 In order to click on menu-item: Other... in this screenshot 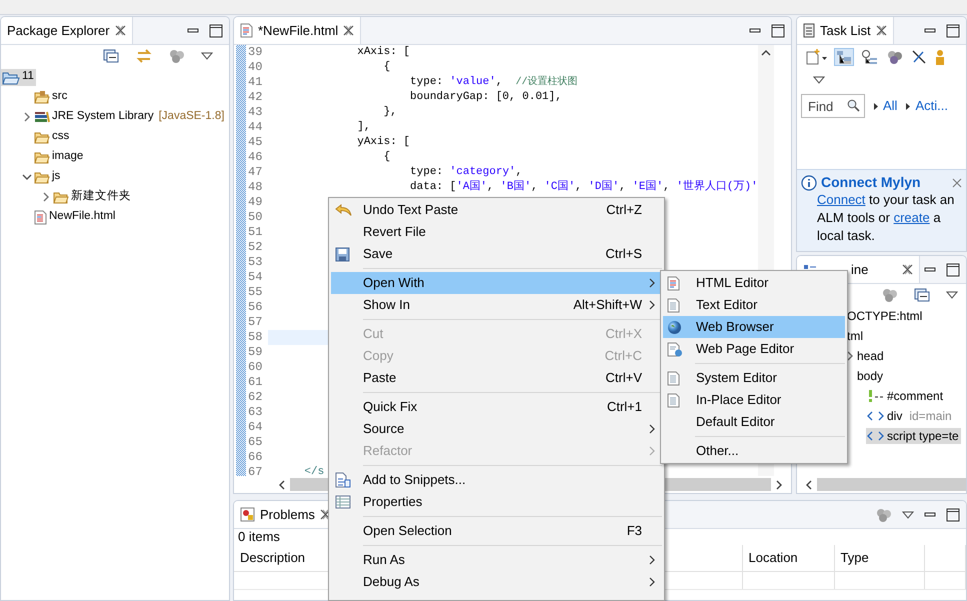, I will do `click(754, 451)`.